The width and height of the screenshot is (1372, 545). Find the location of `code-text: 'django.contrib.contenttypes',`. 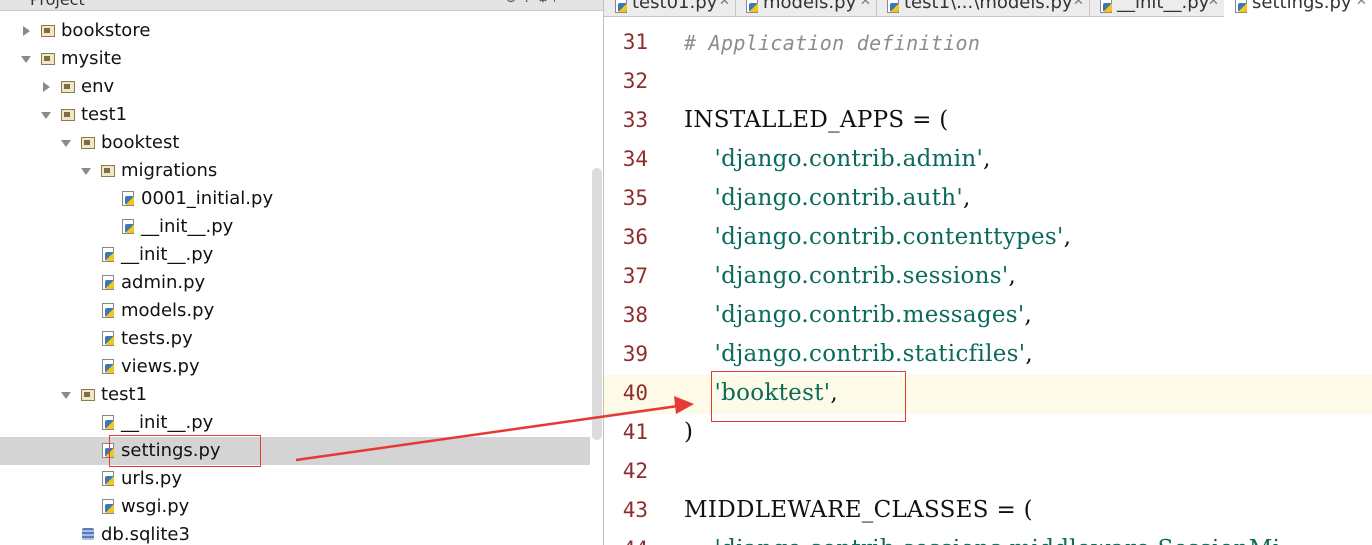

code-text: 'django.contrib.contenttypes', is located at coordinates (877, 237).